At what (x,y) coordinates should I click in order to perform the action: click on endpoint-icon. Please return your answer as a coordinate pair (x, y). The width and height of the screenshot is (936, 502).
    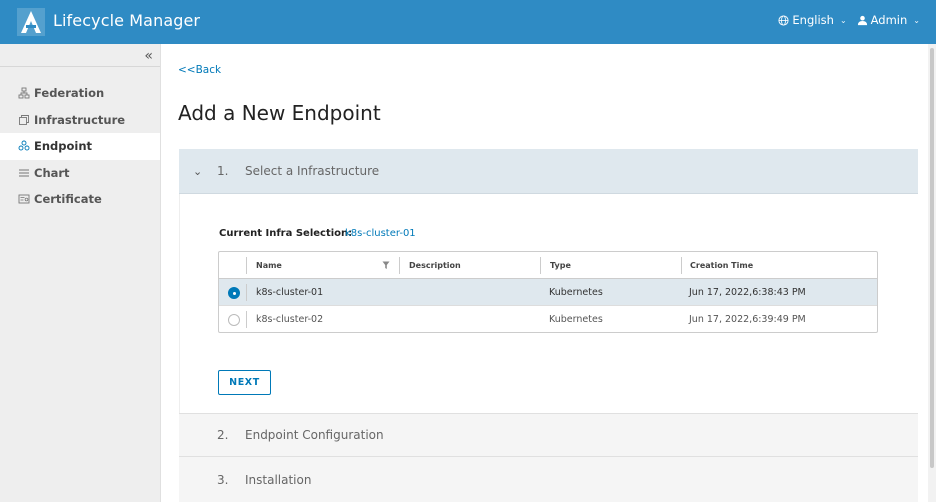
    Looking at the image, I should click on (24, 145).